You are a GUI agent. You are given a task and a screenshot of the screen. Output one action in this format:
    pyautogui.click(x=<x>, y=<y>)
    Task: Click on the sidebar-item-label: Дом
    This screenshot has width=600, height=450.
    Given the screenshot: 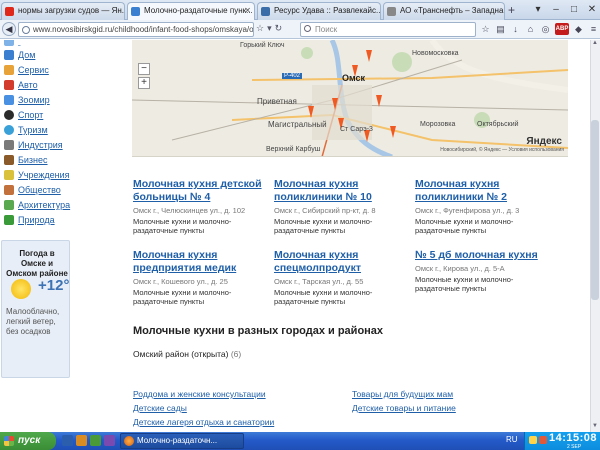 What is the action you would take?
    pyautogui.click(x=27, y=55)
    